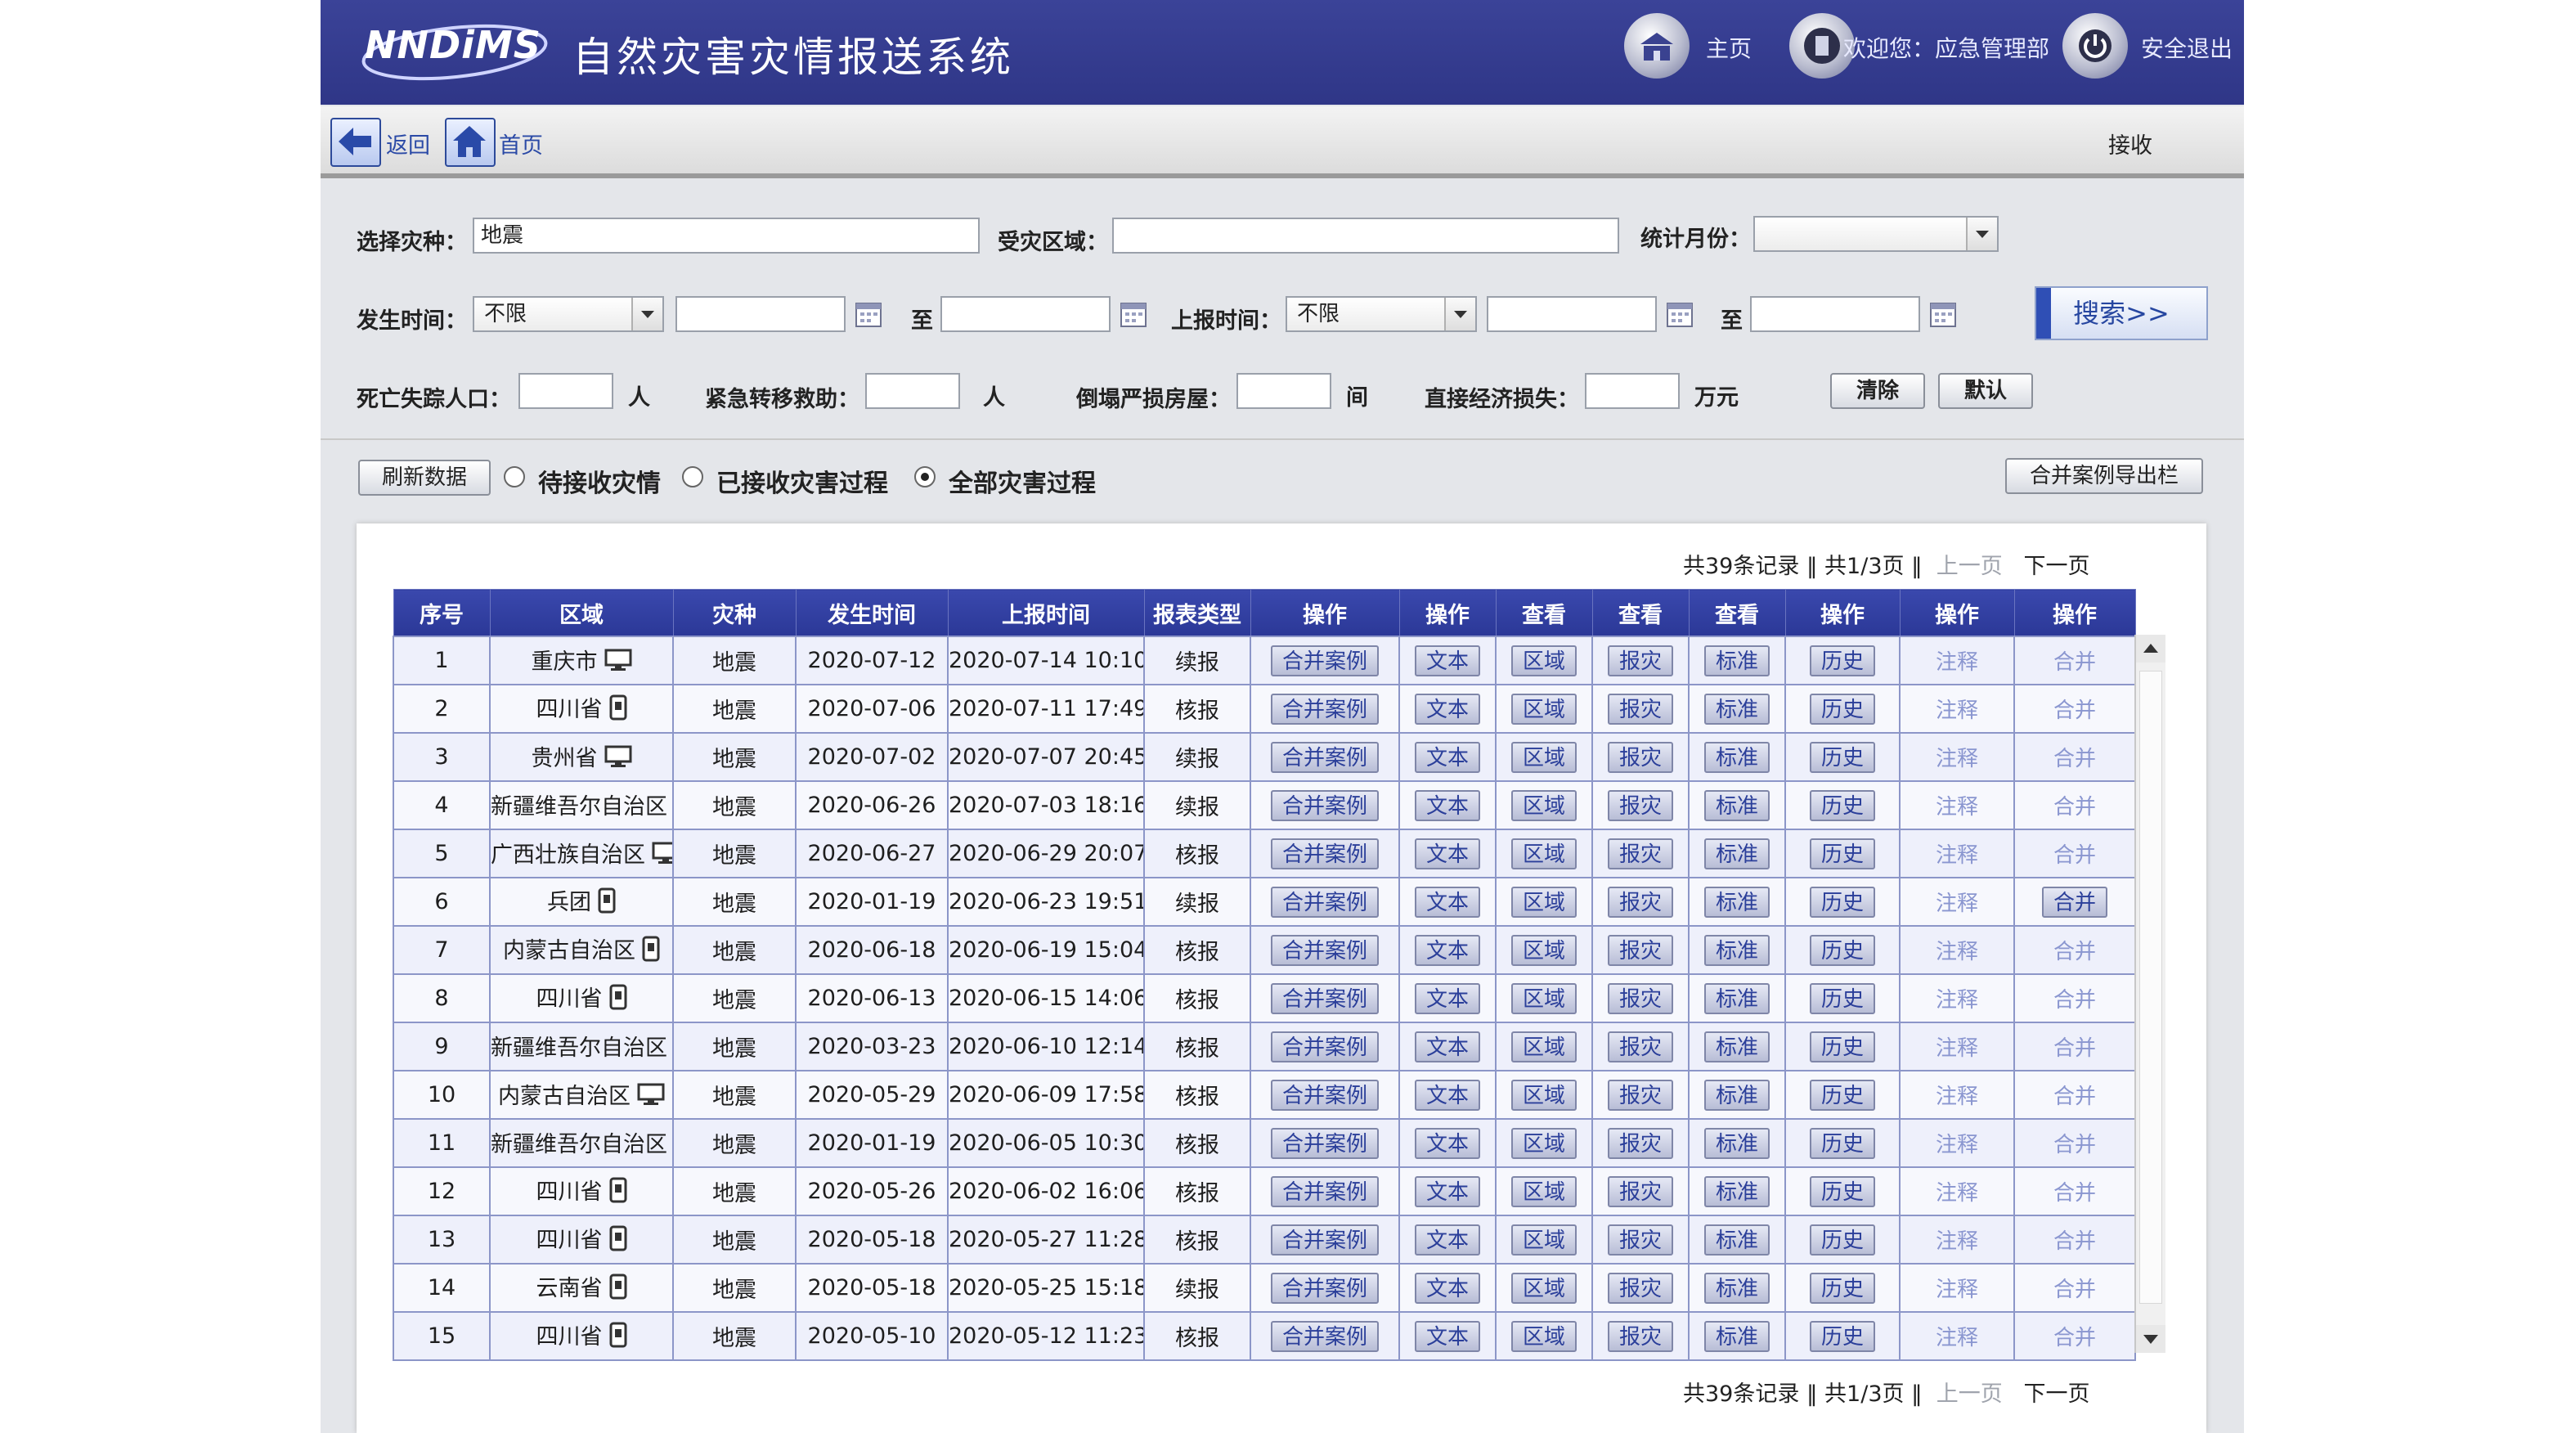  What do you see at coordinates (1835, 314) in the screenshot?
I see `report-end-input` at bounding box center [1835, 314].